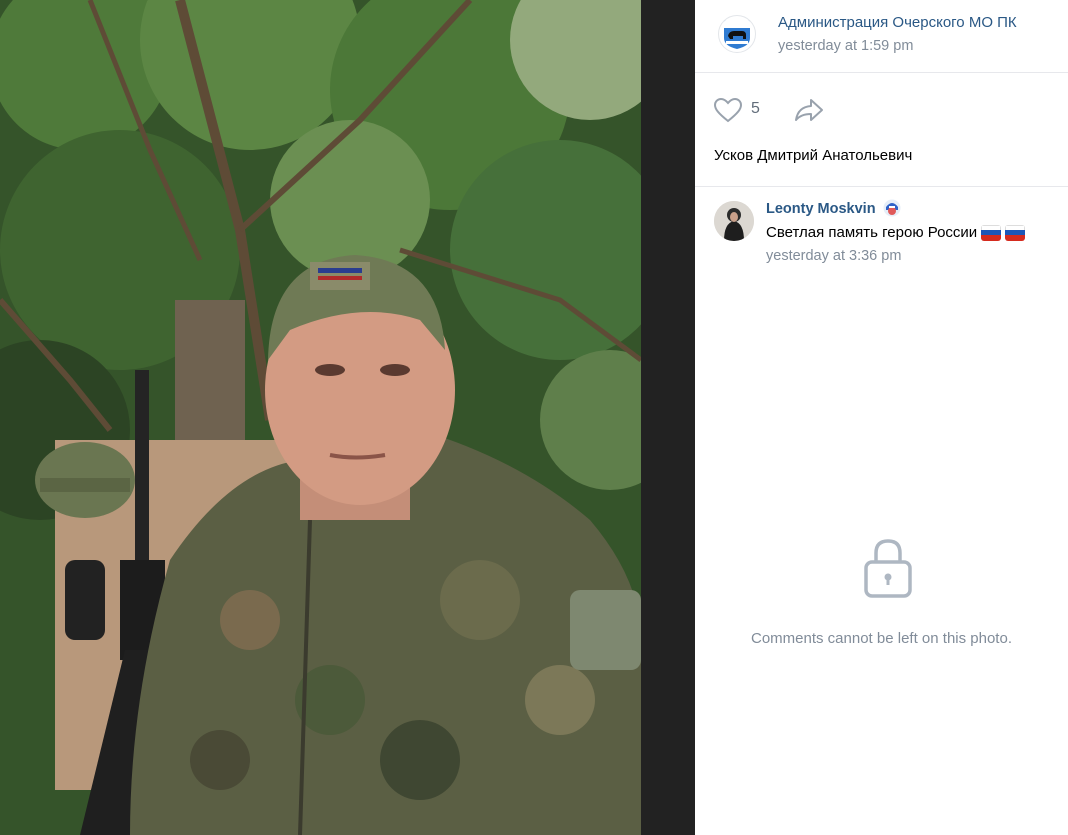 The width and height of the screenshot is (1068, 835). I want to click on like-count: 5, so click(755, 109).